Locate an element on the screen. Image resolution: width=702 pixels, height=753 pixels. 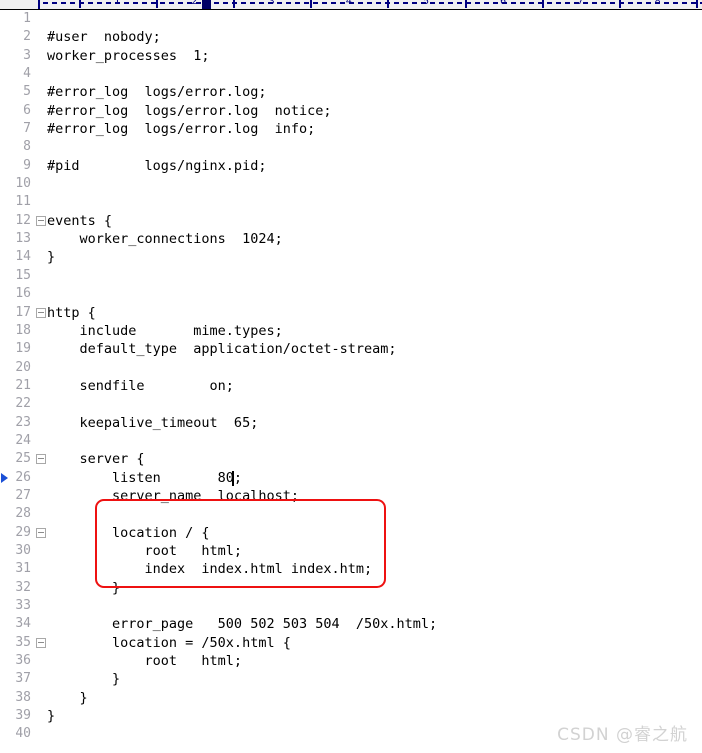
code-line: 21 sendfile on; is located at coordinates (351, 386).